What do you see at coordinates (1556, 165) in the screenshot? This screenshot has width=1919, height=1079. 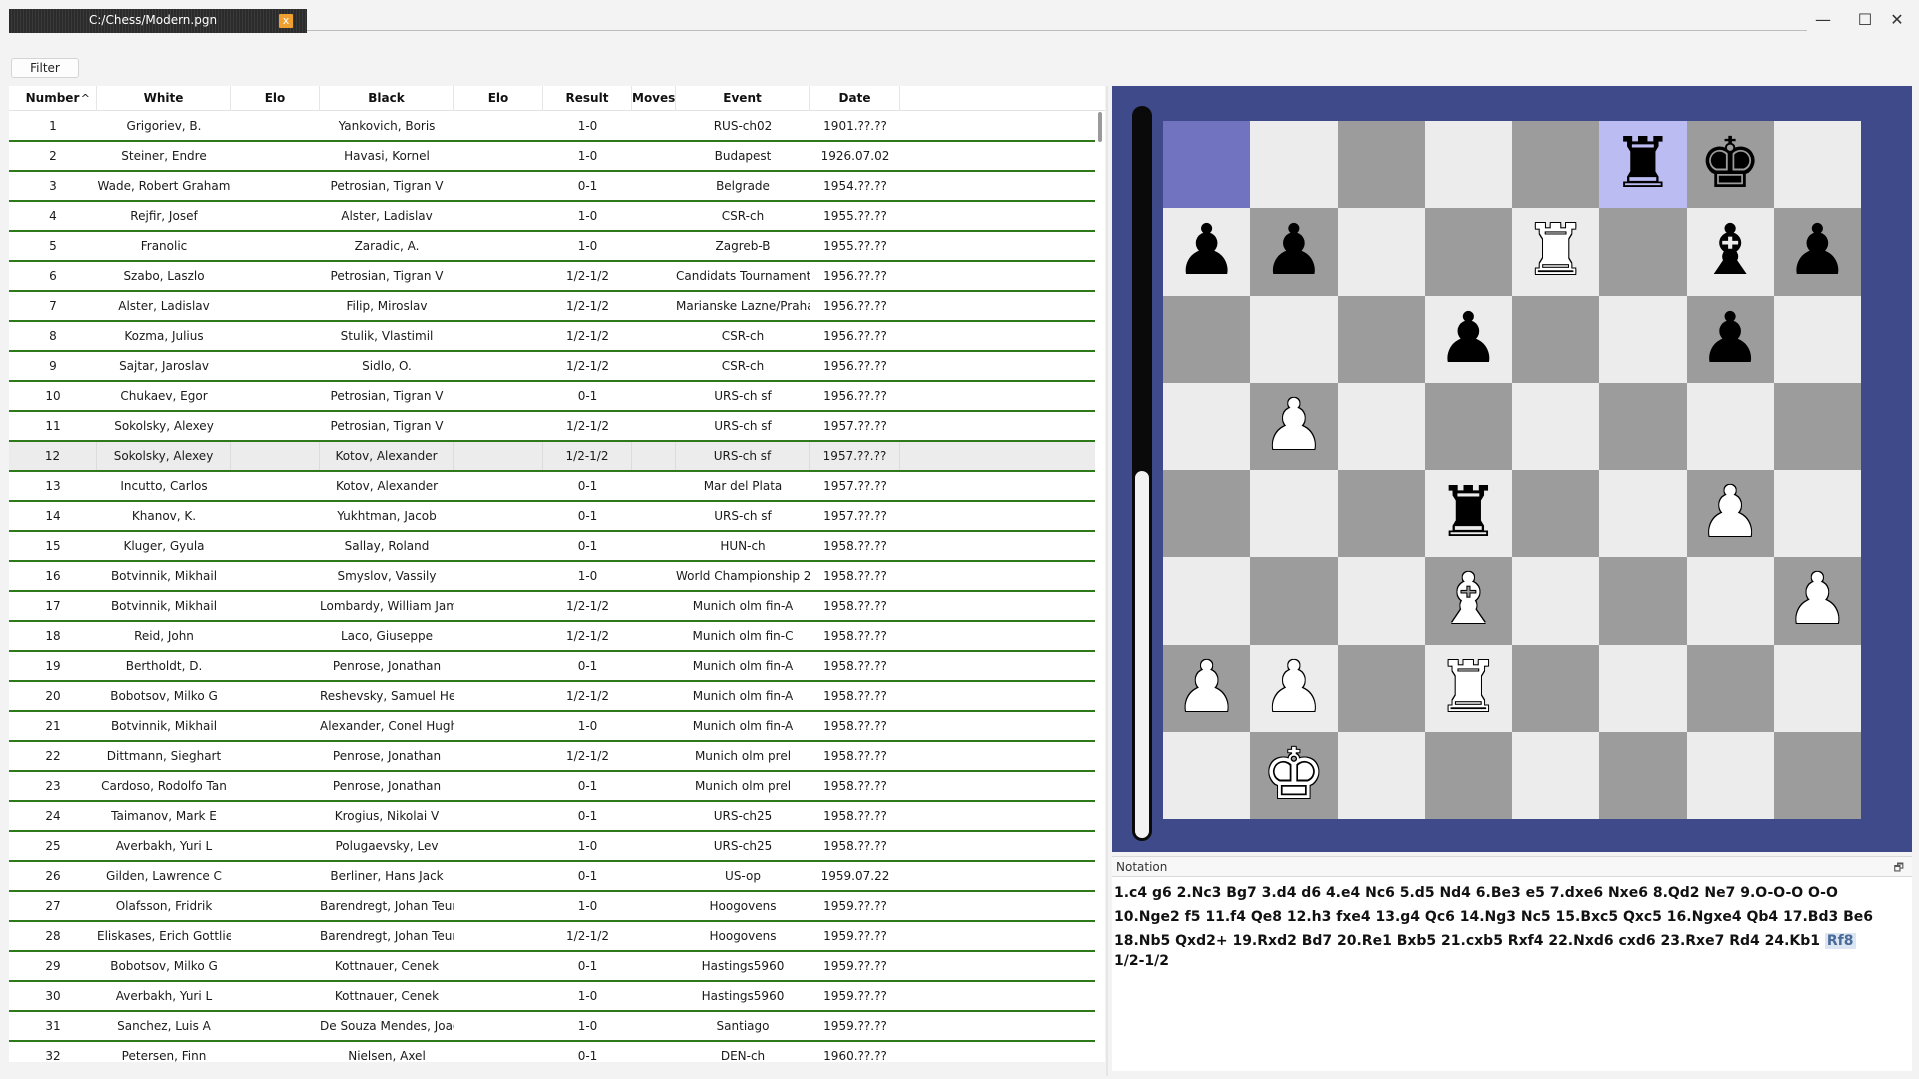 I see `square-e8` at bounding box center [1556, 165].